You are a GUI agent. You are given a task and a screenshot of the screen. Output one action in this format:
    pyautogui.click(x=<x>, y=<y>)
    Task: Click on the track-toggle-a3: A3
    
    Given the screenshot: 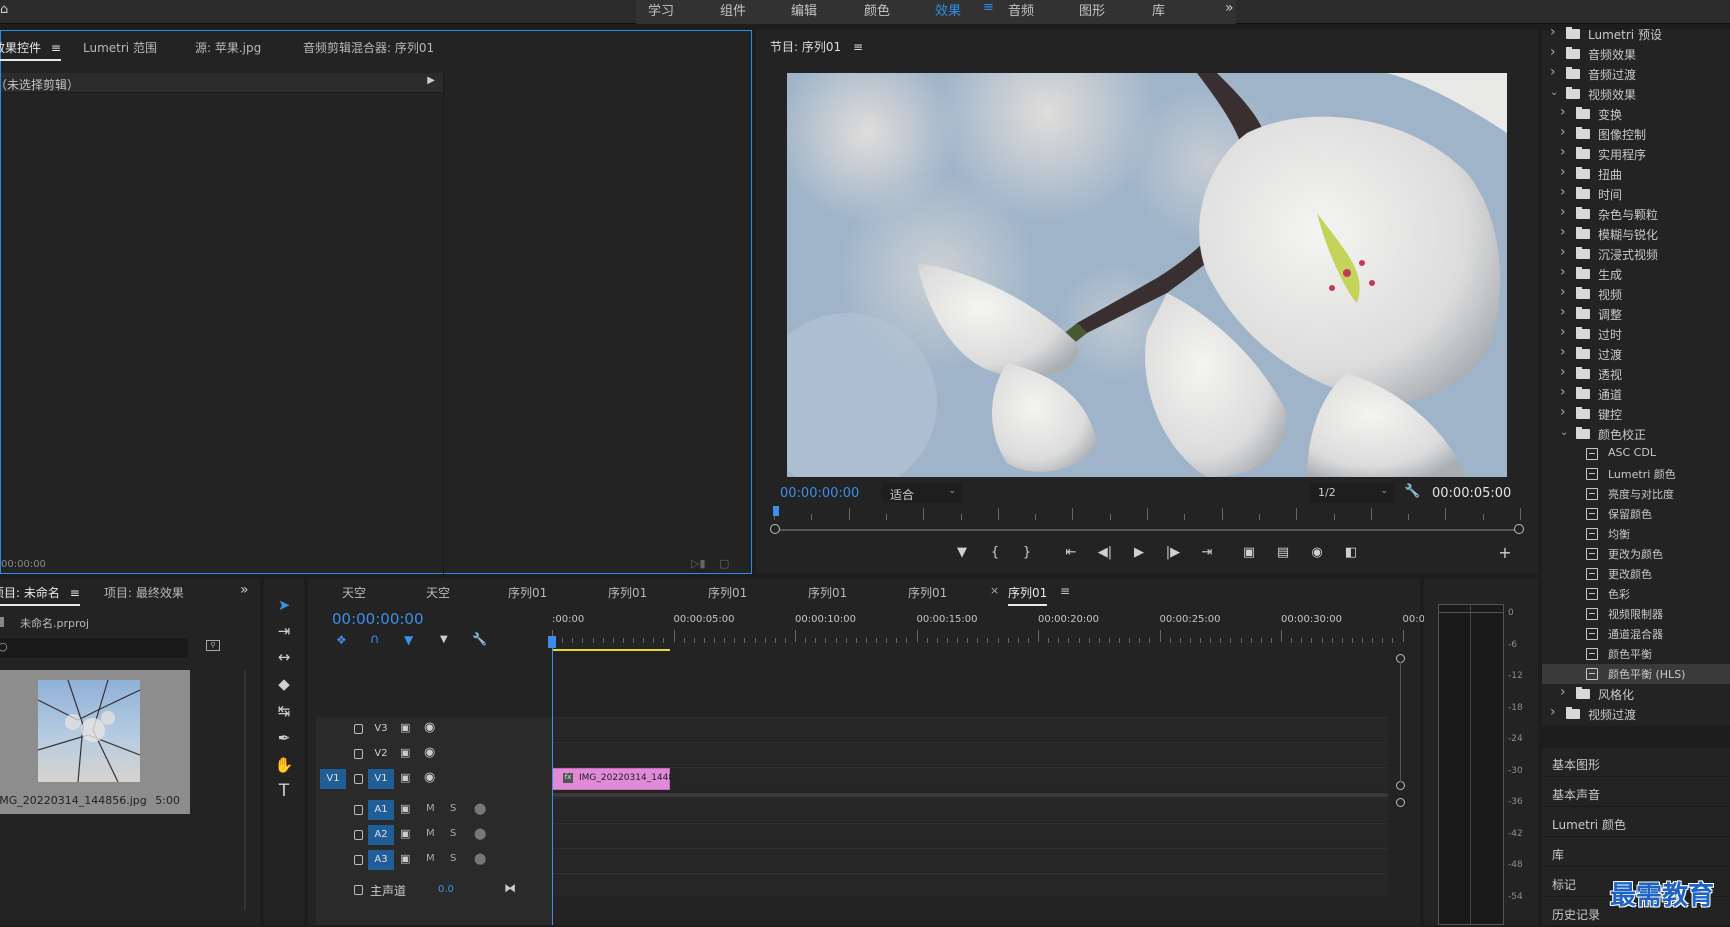 What is the action you would take?
    pyautogui.click(x=381, y=860)
    